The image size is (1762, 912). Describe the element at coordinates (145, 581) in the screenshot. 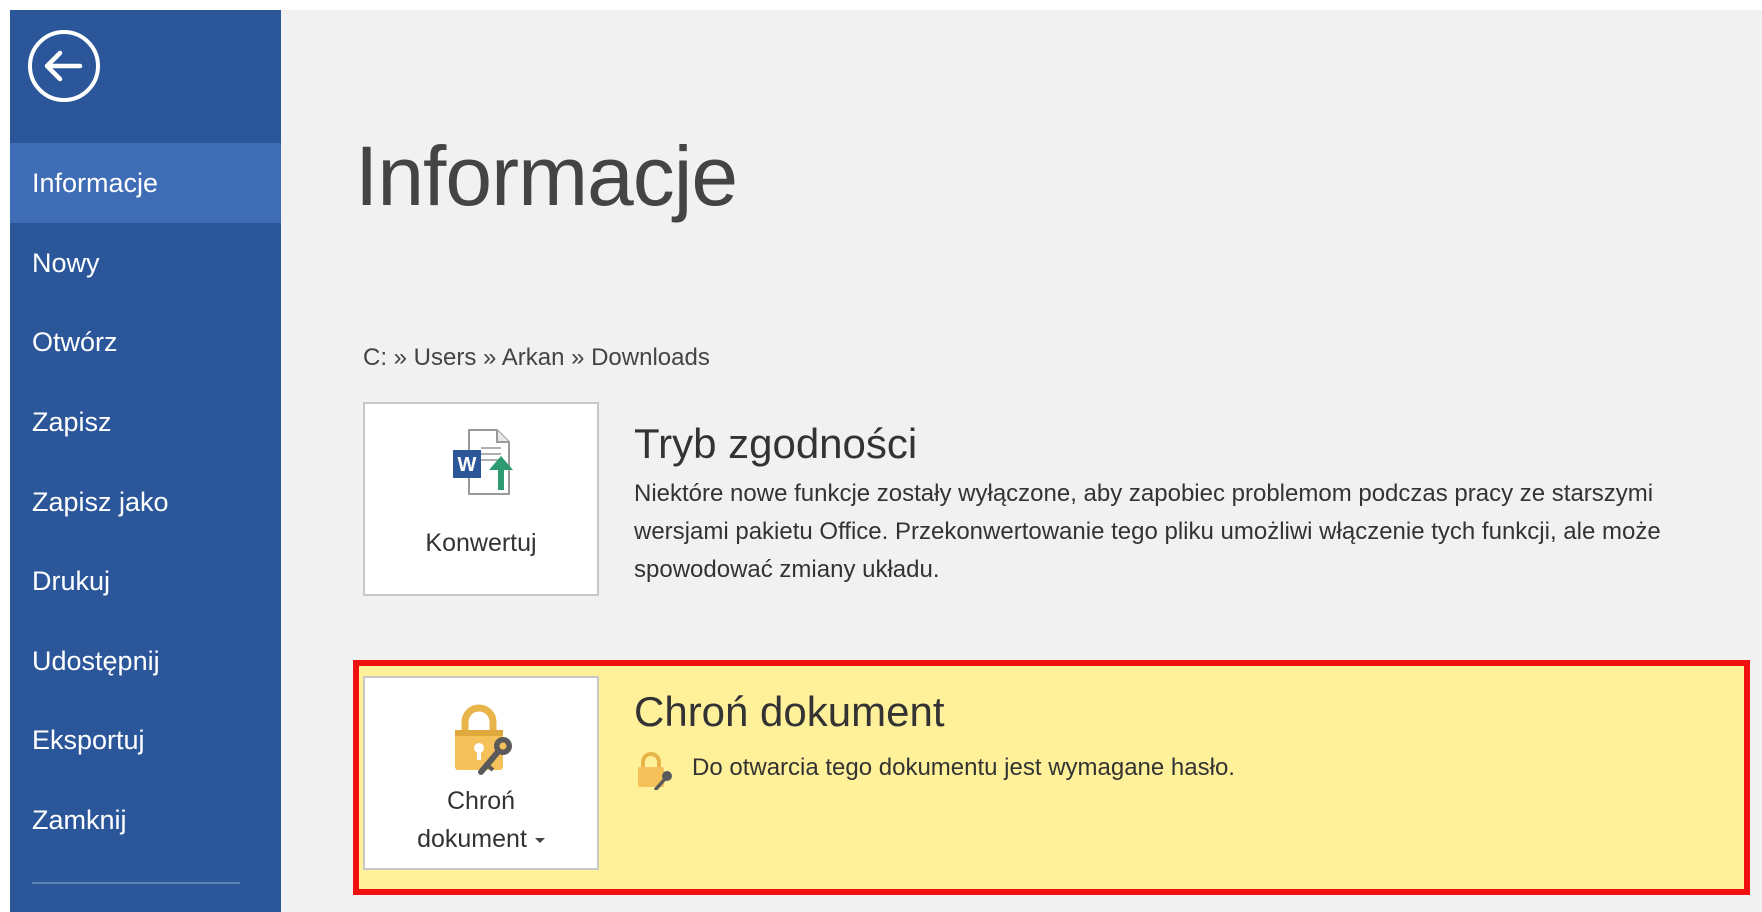

I see `sidebar-item-drukuj: Drukuj` at that location.